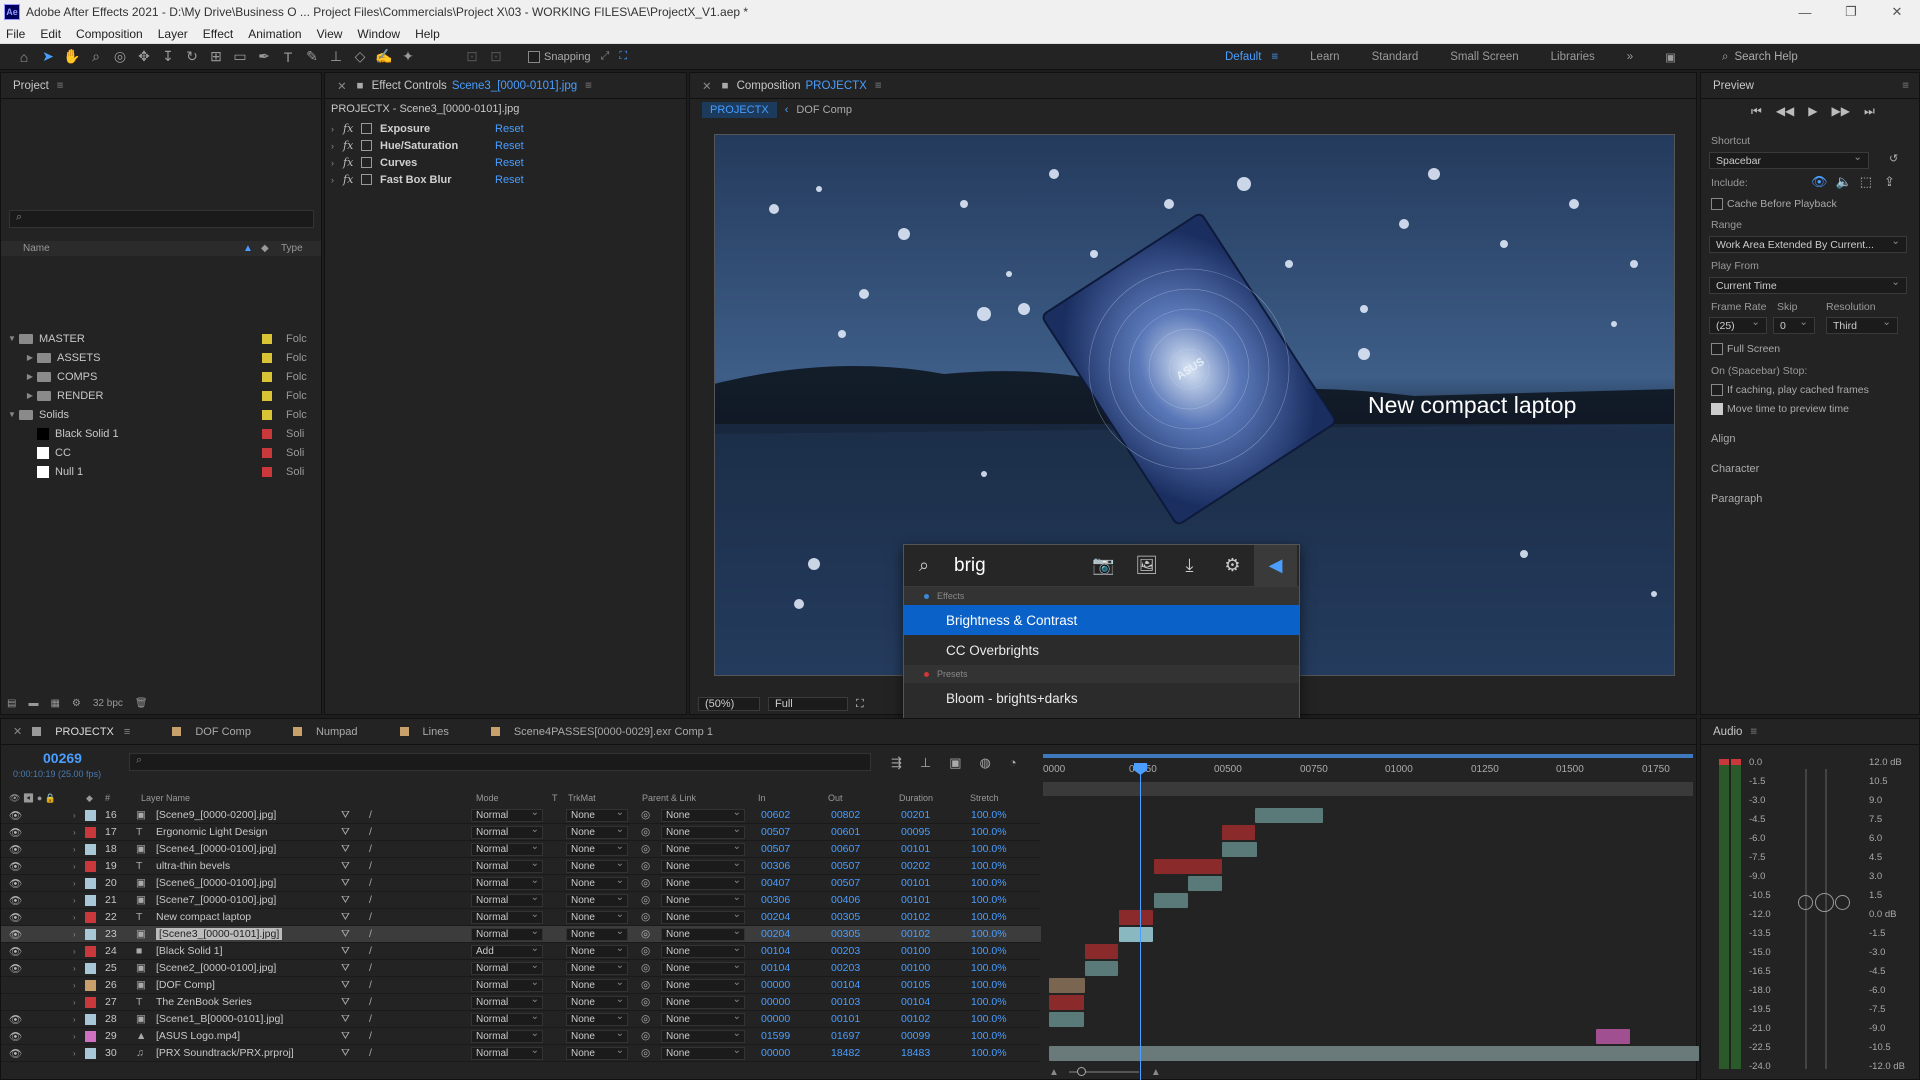 Image resolution: width=1920 pixels, height=1080 pixels. I want to click on selection-tool-icon: ➤, so click(48, 57).